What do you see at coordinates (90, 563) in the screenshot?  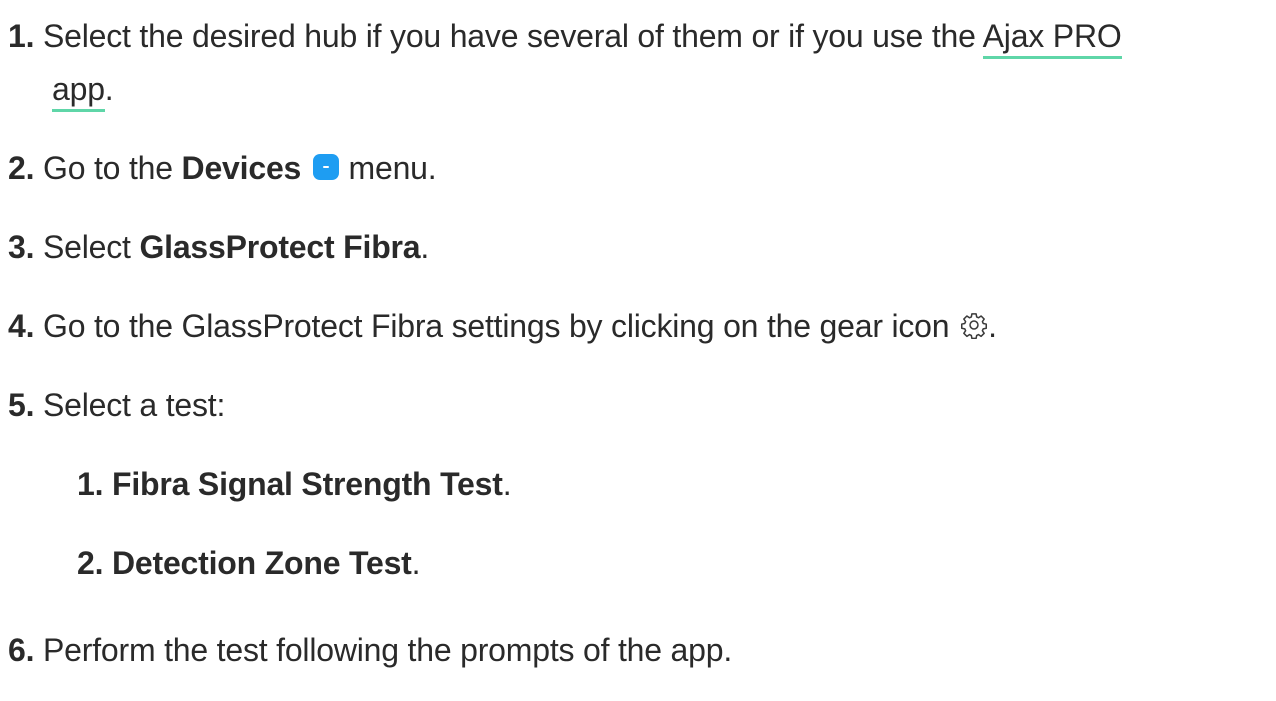 I see `substep-number: 2.` at bounding box center [90, 563].